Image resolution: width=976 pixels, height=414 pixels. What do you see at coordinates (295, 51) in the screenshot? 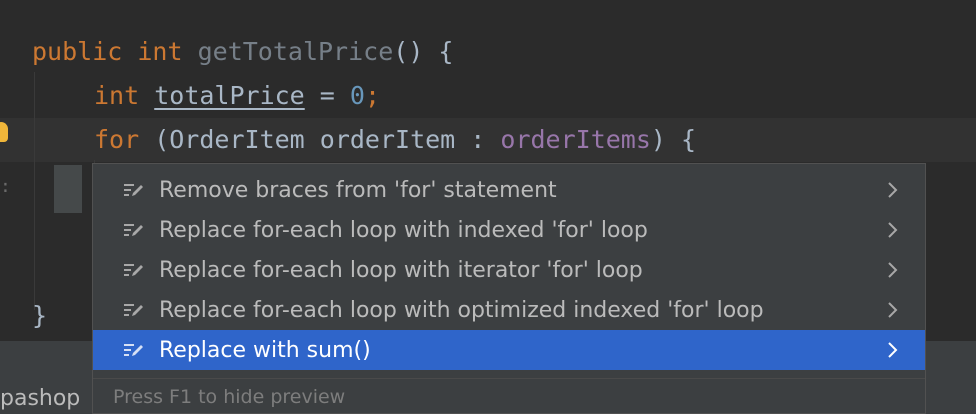
I see `method-name: getTotalPrice` at bounding box center [295, 51].